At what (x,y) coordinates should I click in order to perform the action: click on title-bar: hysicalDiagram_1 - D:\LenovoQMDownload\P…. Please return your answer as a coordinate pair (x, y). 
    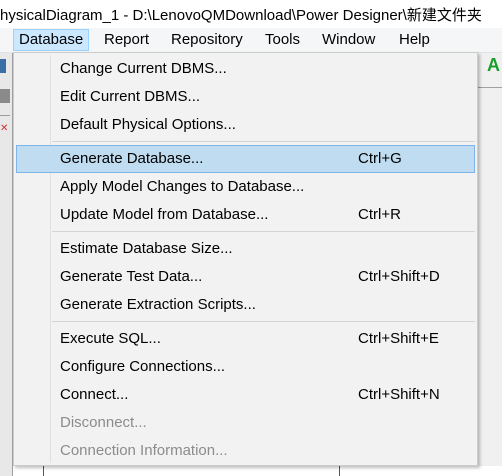
    Looking at the image, I should click on (251, 14).